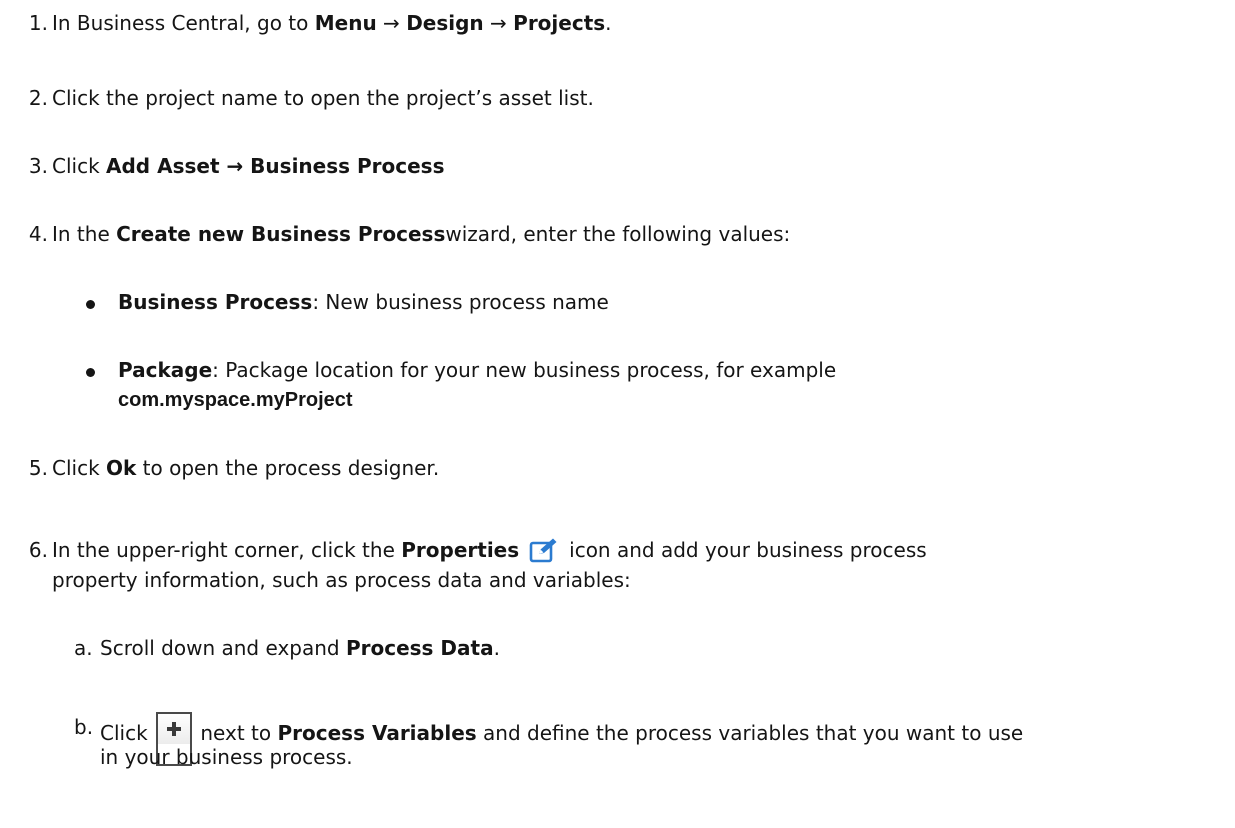 This screenshot has width=1235, height=828. I want to click on text-run: In the, so click(84, 234).